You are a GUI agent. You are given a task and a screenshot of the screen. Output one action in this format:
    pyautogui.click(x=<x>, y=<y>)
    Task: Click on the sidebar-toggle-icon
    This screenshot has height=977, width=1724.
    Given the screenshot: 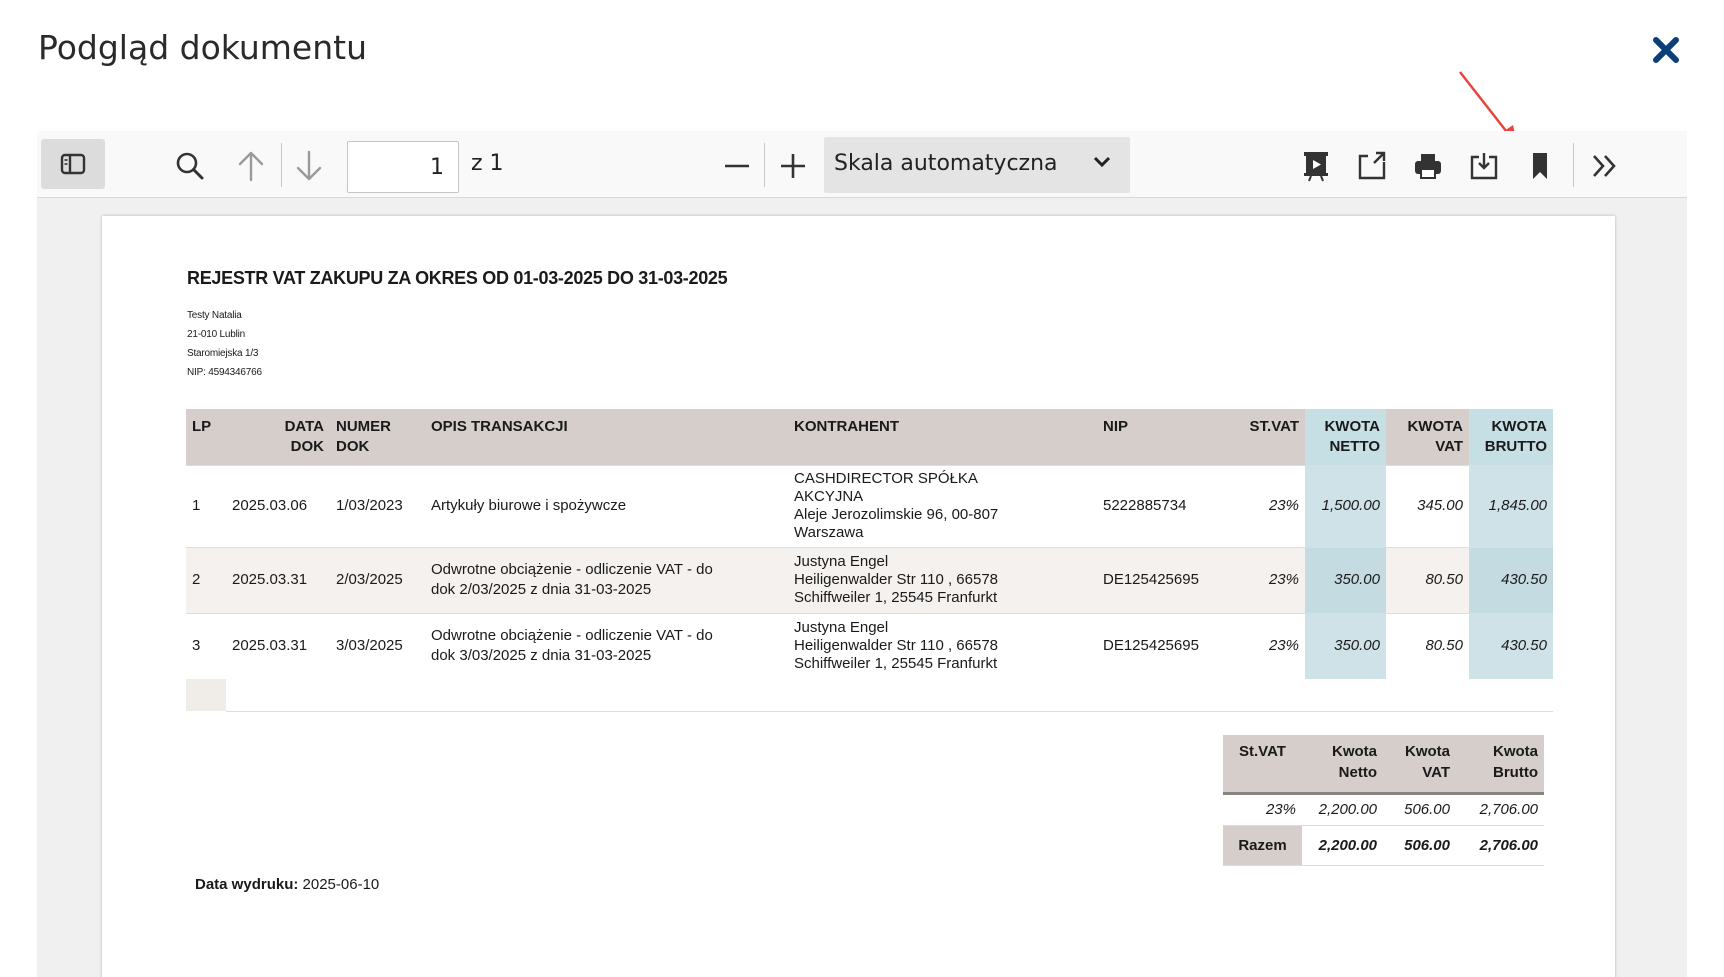 What is the action you would take?
    pyautogui.click(x=73, y=164)
    